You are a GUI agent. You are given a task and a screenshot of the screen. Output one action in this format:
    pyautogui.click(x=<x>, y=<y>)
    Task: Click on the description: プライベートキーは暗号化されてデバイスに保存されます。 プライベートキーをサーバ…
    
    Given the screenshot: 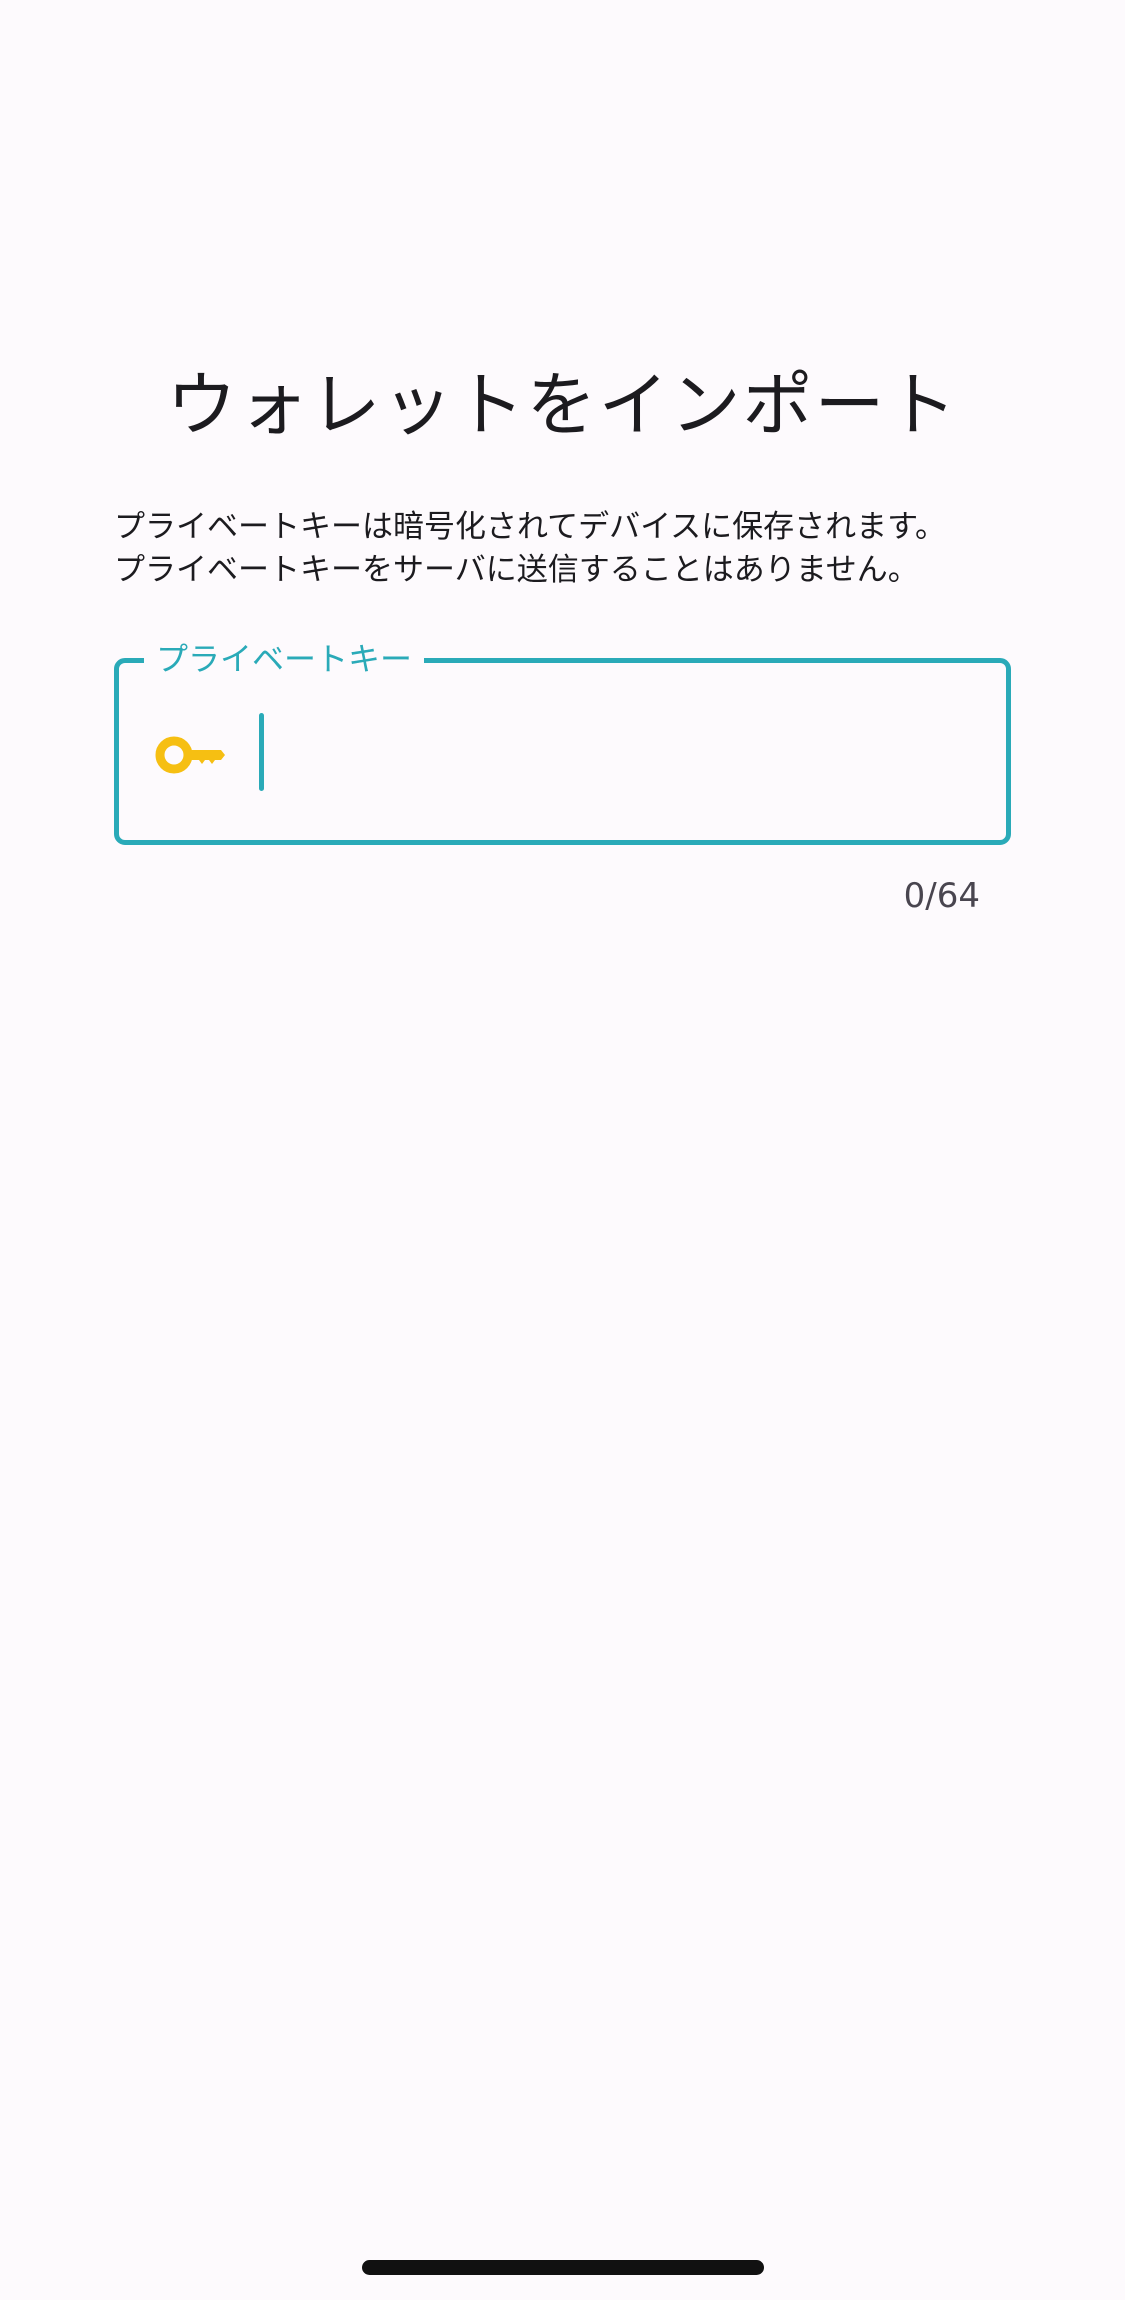 What is the action you would take?
    pyautogui.click(x=564, y=549)
    